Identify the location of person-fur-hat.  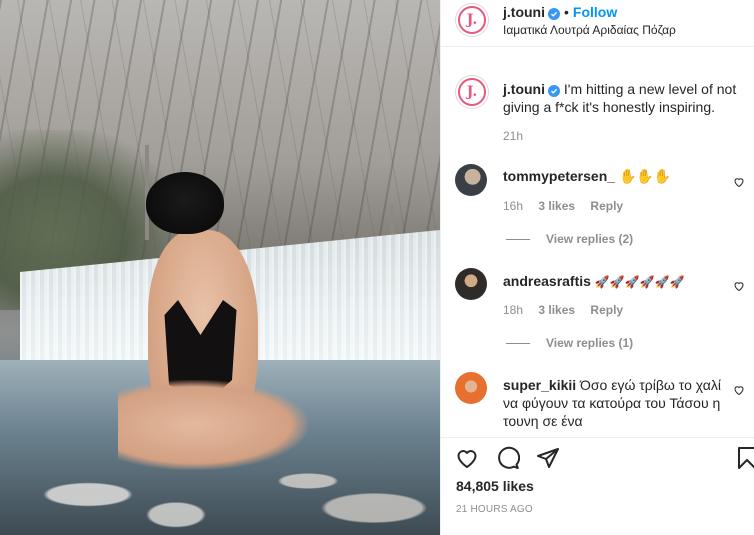
(185, 203).